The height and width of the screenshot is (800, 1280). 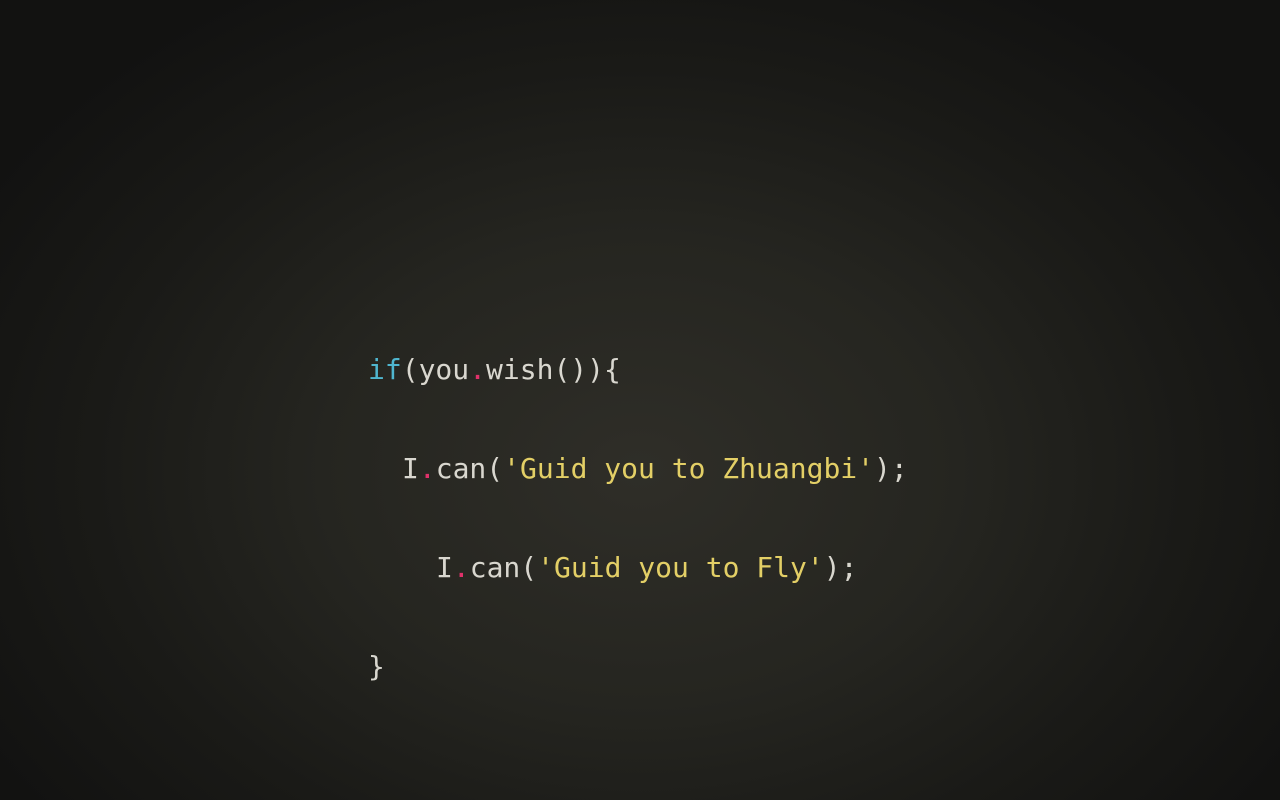 I want to click on close-brace: }, so click(x=376, y=666).